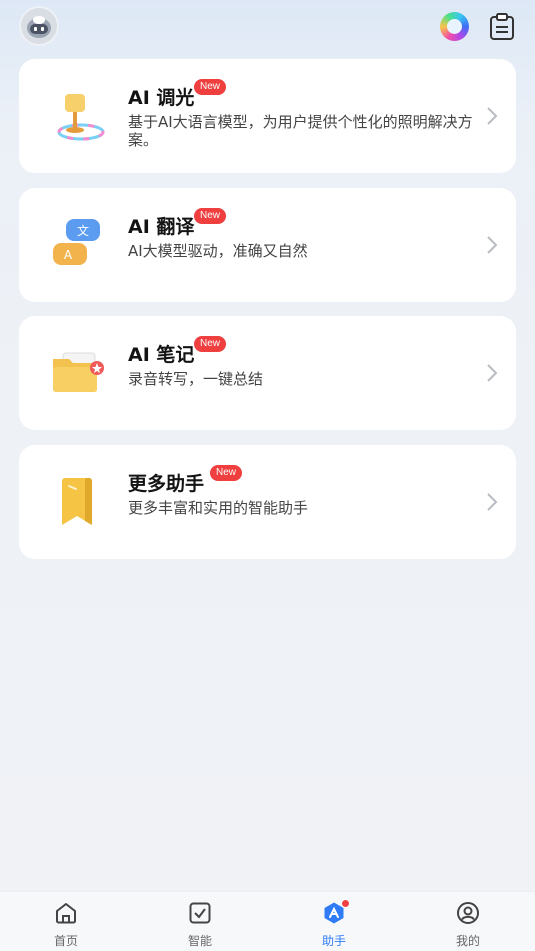  I want to click on card-ai-dimming: AI 调光 New 基于AI大语言模型，为用户提供个性化的照明解决方案。, so click(267, 116).